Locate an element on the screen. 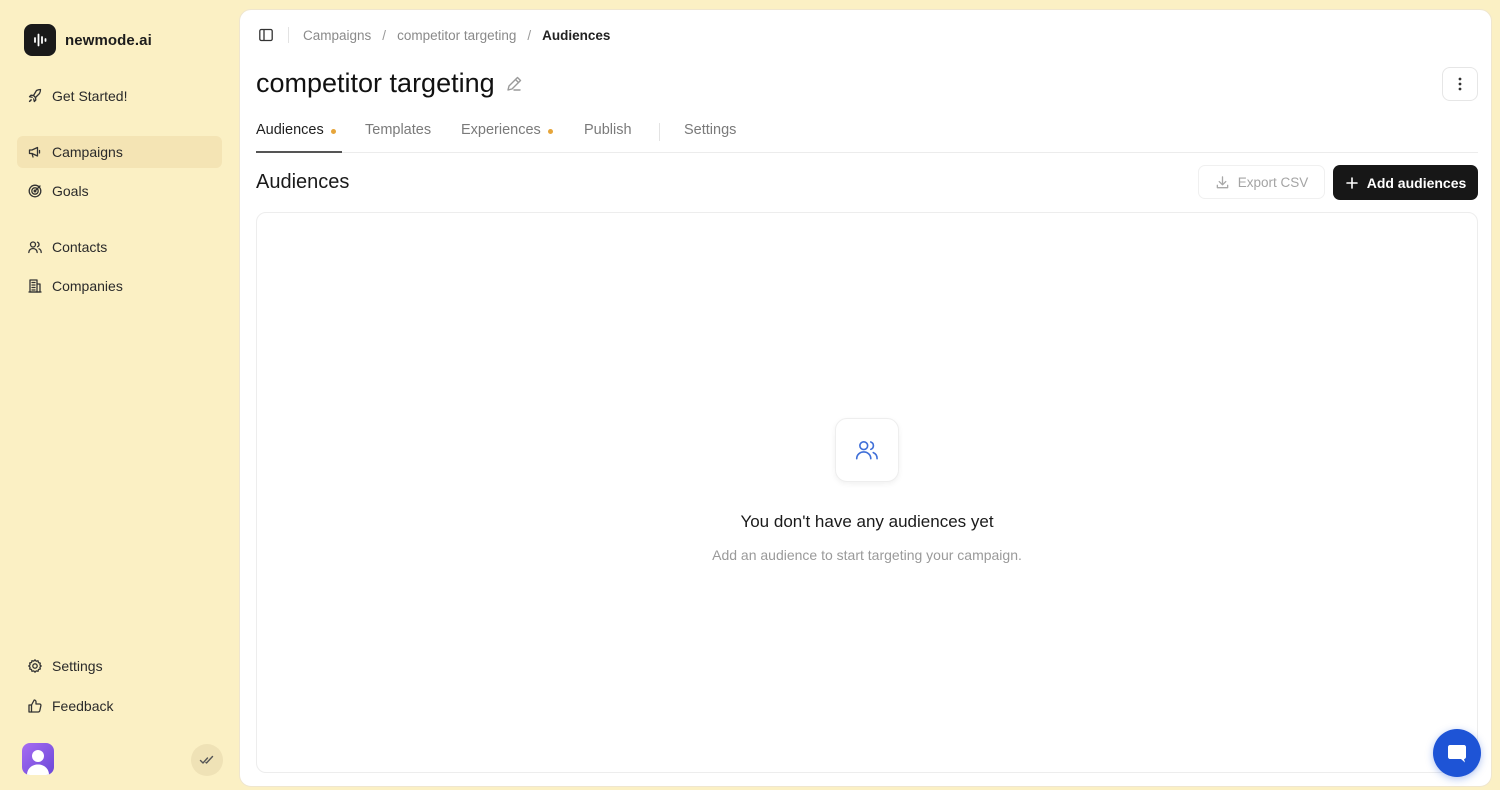 The height and width of the screenshot is (790, 1500). empty-state-title: You don't have any audiences yet is located at coordinates (867, 521).